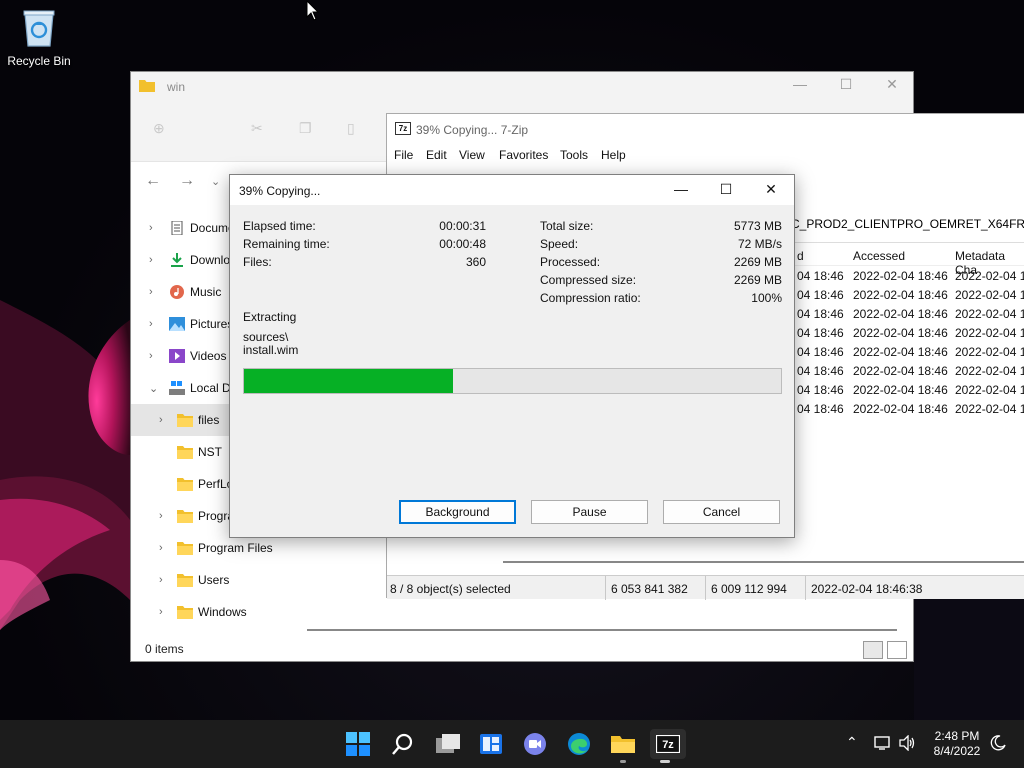  Describe the element at coordinates (800, 256) in the screenshot. I see `column-modified: d` at that location.